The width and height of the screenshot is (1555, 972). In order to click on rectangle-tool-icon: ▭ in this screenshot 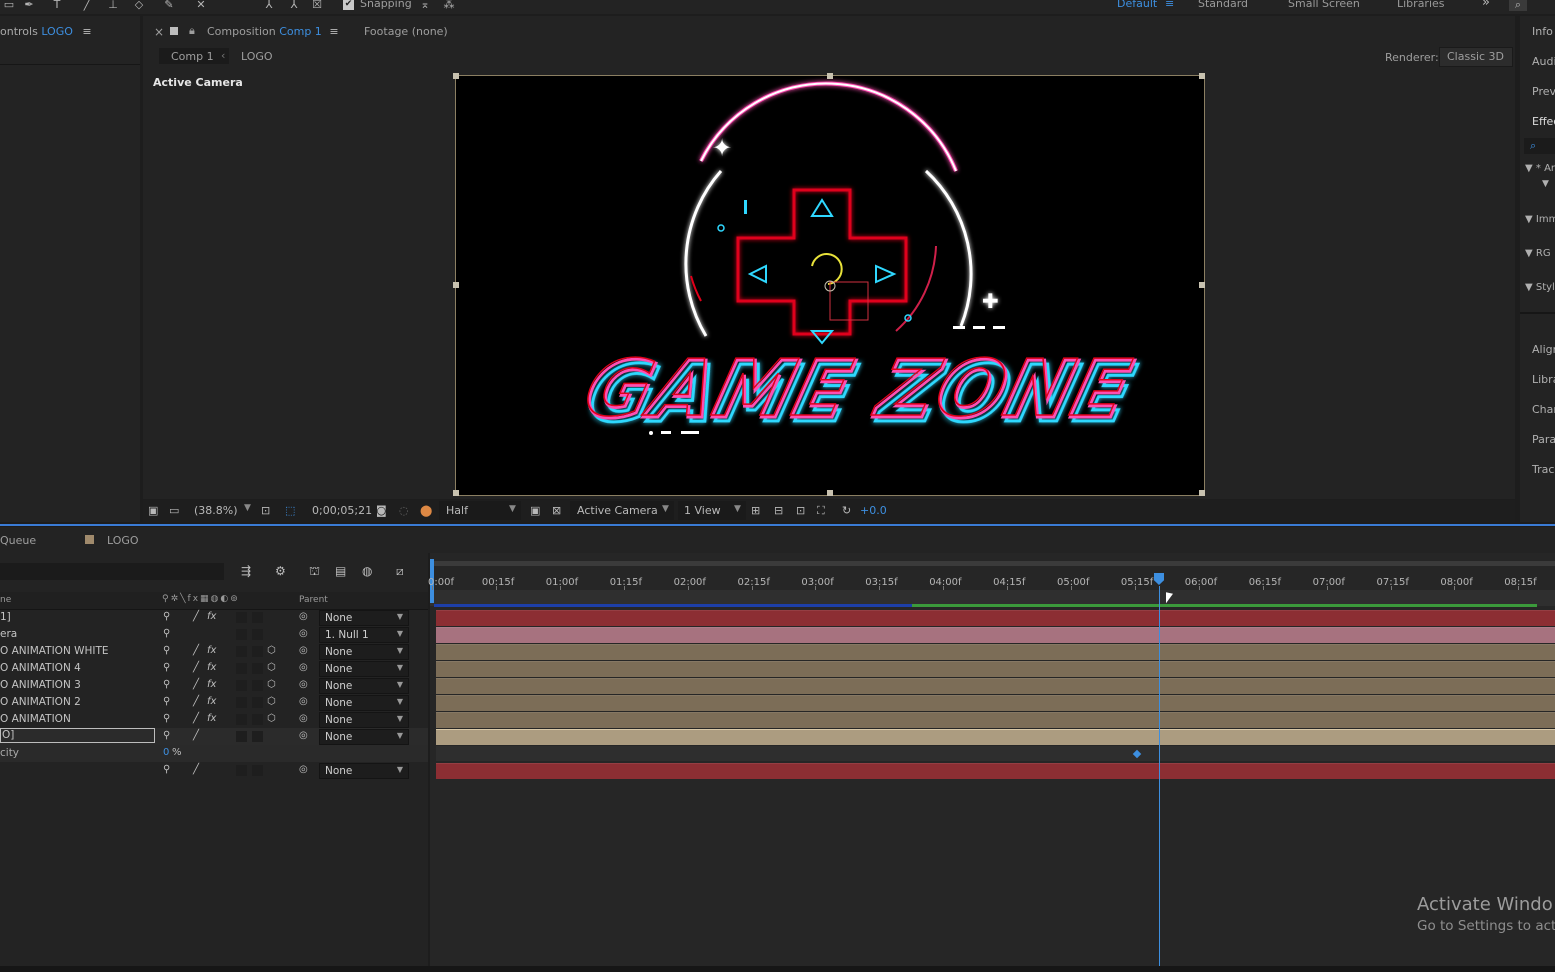, I will do `click(9, 5)`.